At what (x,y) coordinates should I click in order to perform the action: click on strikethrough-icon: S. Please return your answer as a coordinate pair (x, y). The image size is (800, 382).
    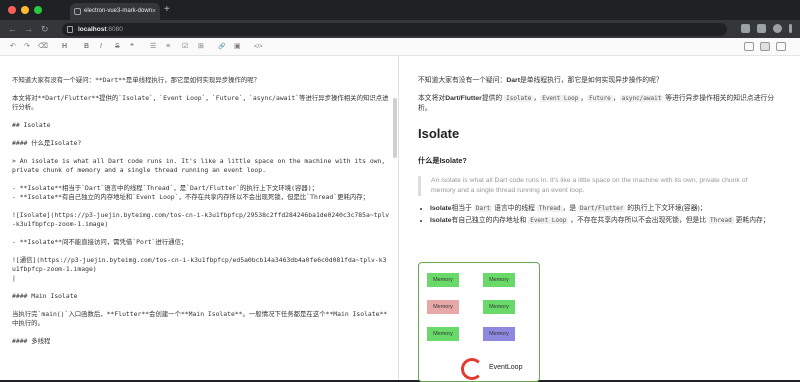
    Looking at the image, I should click on (117, 47).